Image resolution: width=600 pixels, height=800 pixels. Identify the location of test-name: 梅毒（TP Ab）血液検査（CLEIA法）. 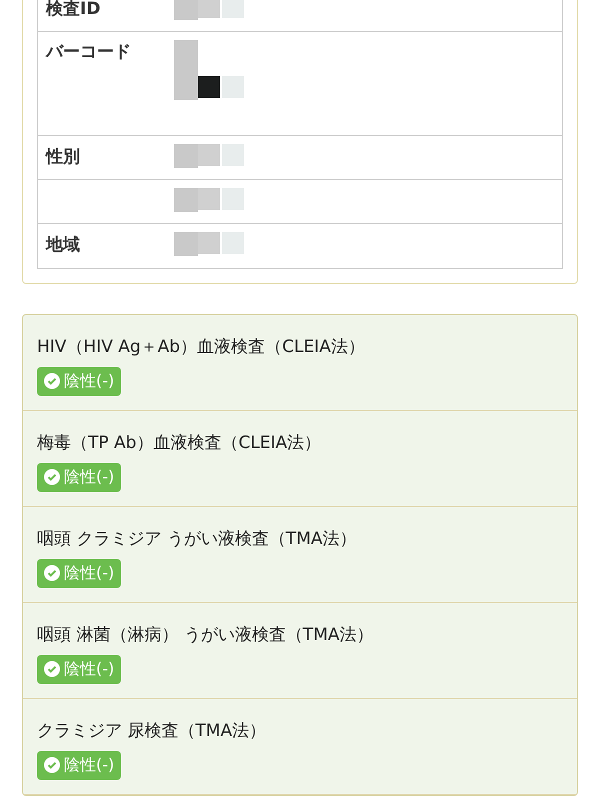
(179, 443).